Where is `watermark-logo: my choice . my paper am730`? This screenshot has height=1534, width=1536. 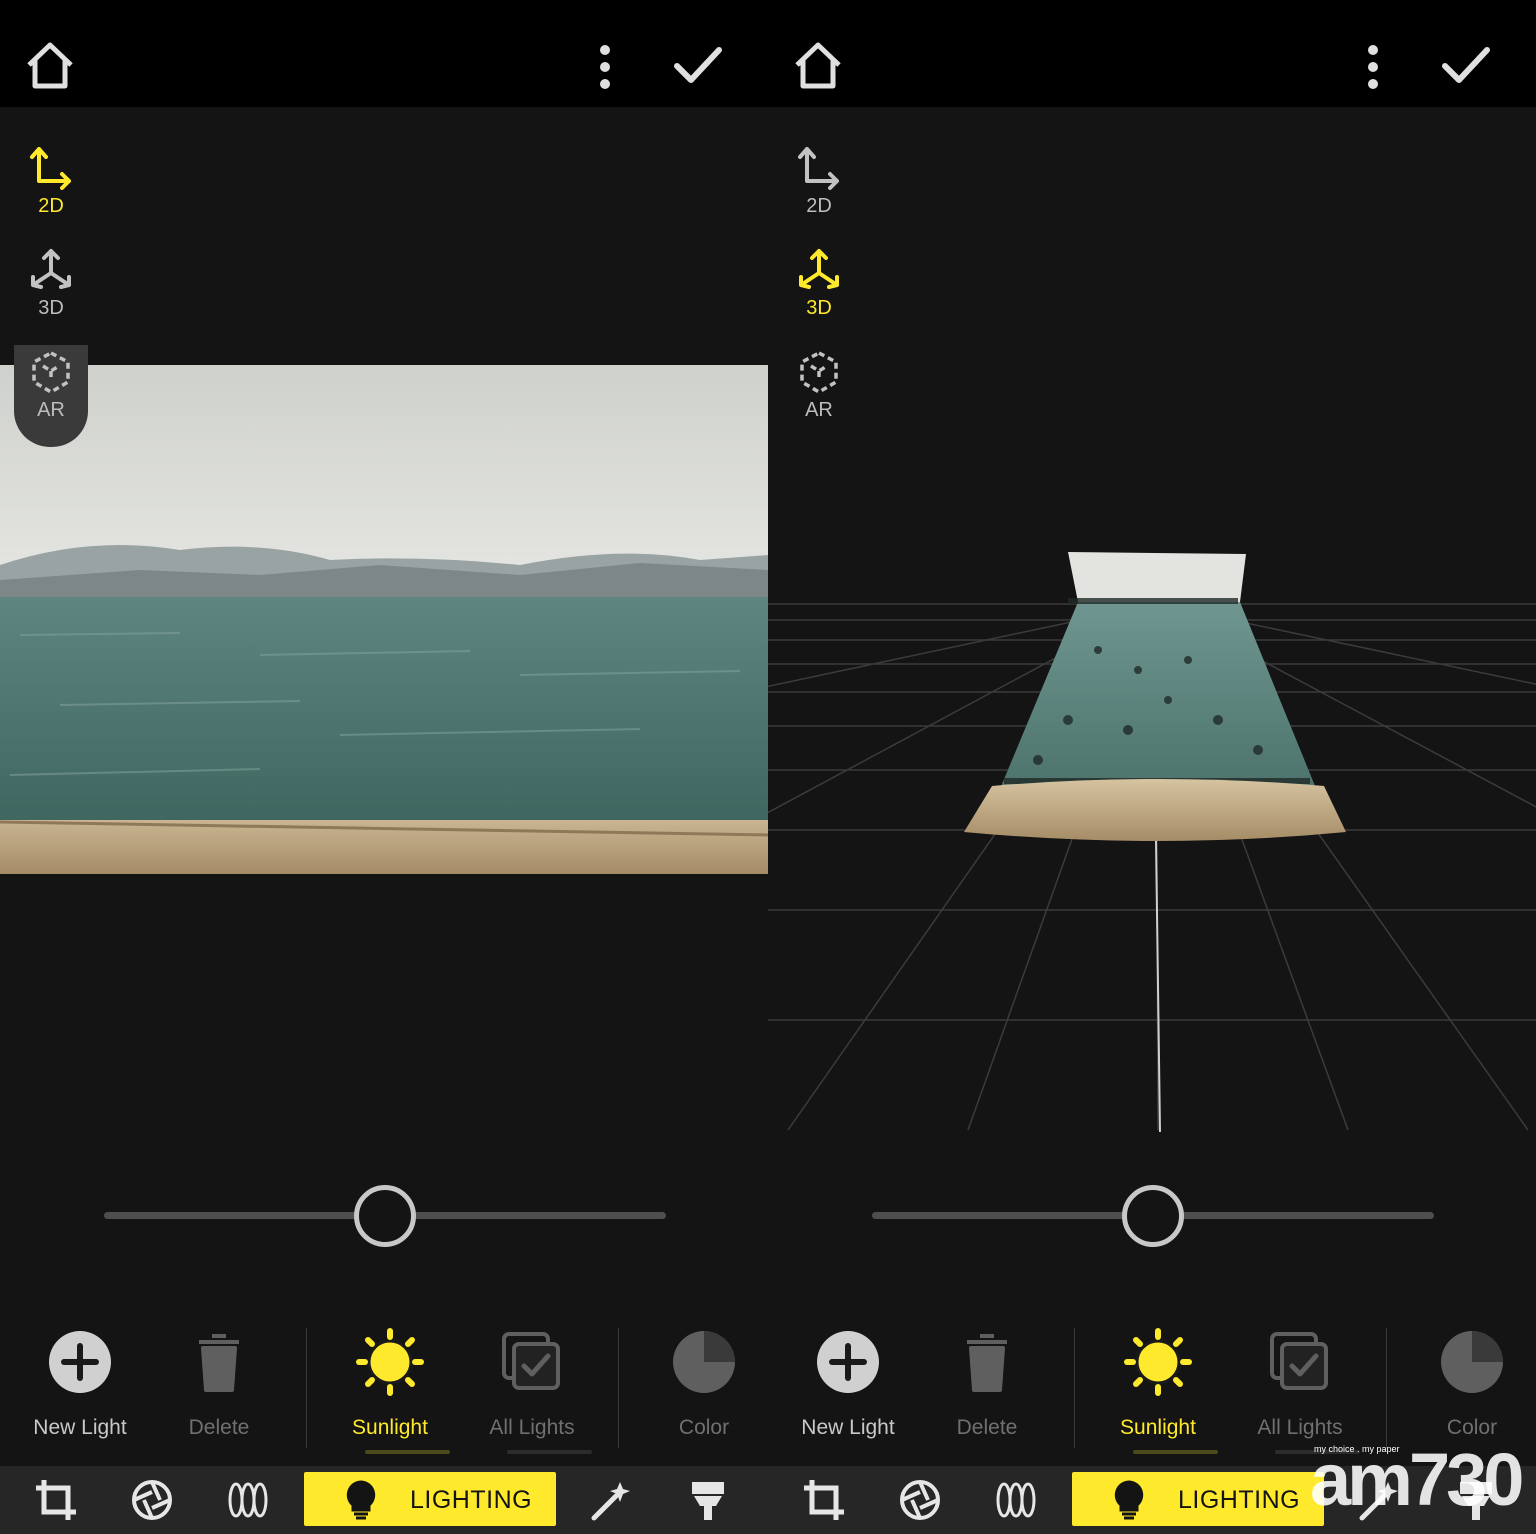
watermark-logo: my choice . my paper am730 is located at coordinates (1417, 1479).